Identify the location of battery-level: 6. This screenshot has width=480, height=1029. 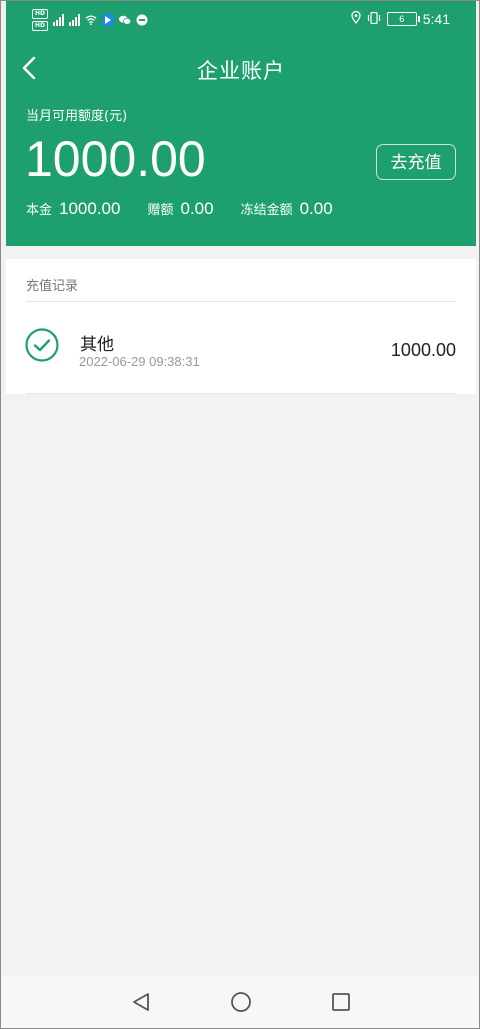
(402, 19).